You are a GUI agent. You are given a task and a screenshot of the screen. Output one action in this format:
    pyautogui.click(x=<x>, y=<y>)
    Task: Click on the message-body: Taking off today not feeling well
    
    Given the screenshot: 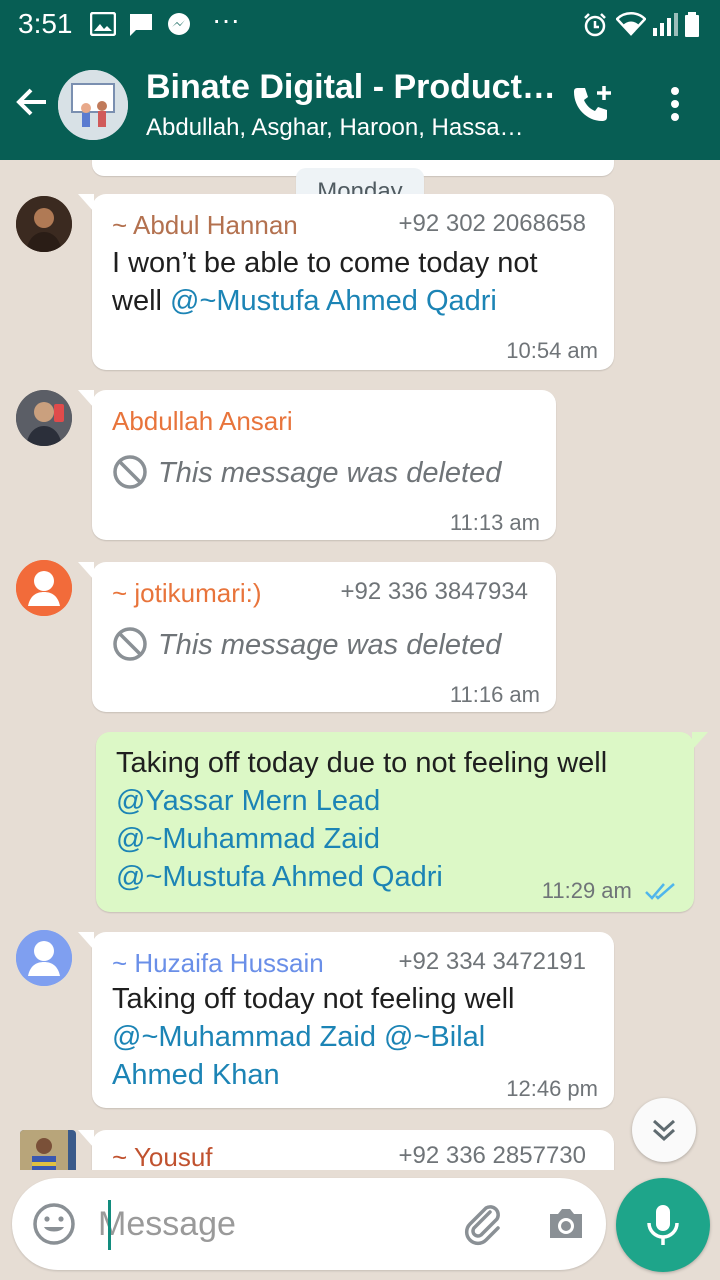 What is the action you would take?
    pyautogui.click(x=313, y=999)
    